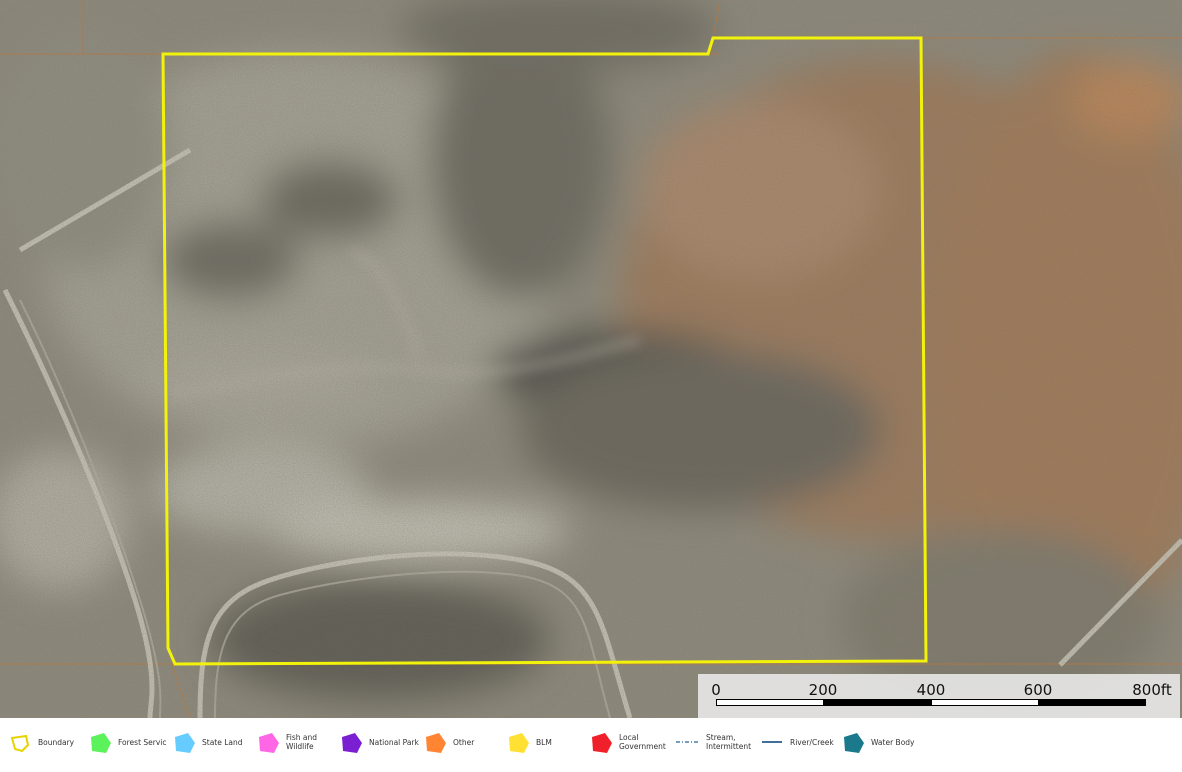 This screenshot has width=1182, height=772. What do you see at coordinates (893, 742) in the screenshot?
I see `legend-label: Water Body` at bounding box center [893, 742].